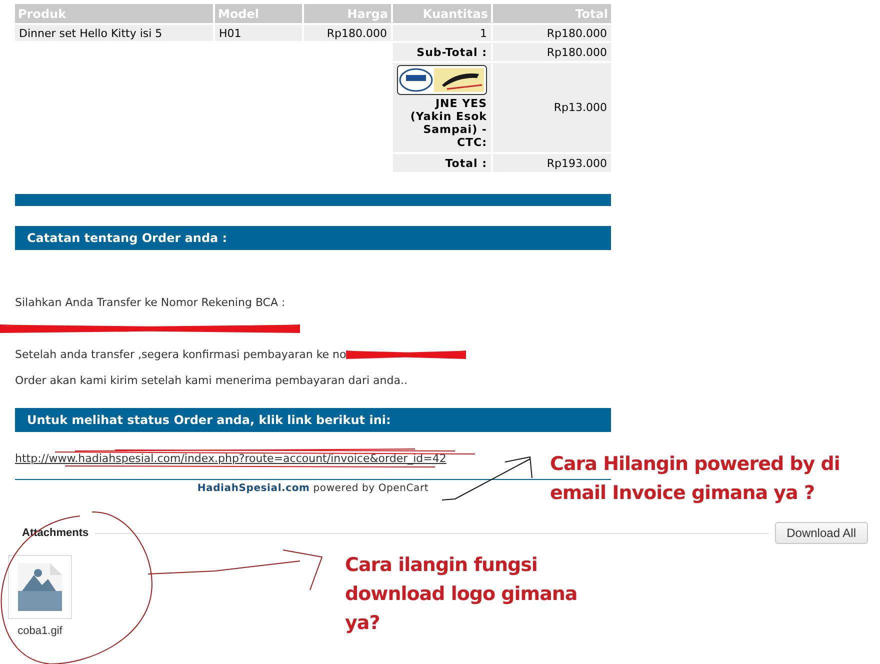 The height and width of the screenshot is (664, 880). Describe the element at coordinates (821, 533) in the screenshot. I see `download-all-button: Download All` at that location.